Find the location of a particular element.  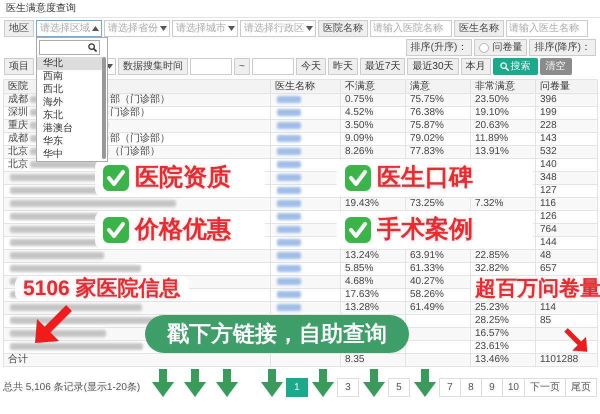

page-button: 7 is located at coordinates (449, 387).